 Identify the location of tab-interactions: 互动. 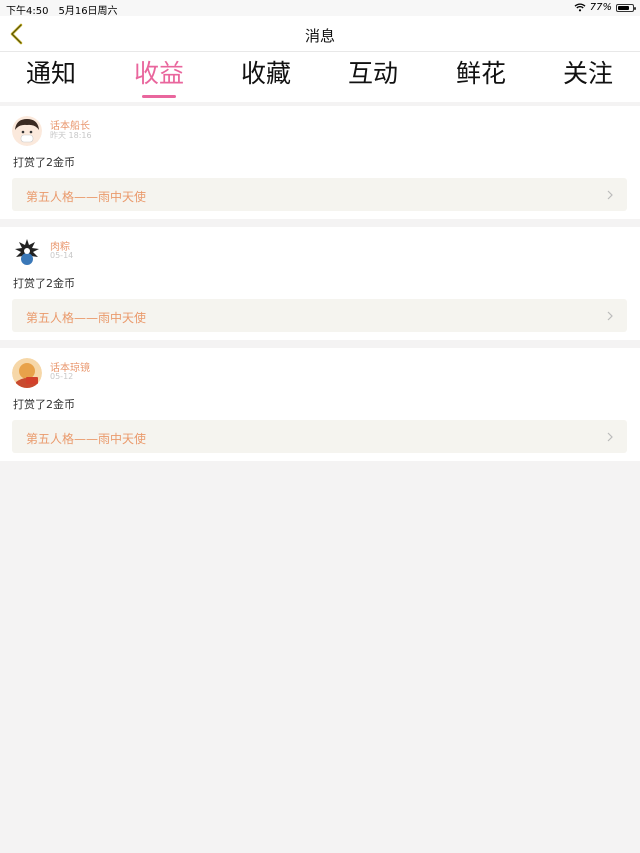
(373, 74).